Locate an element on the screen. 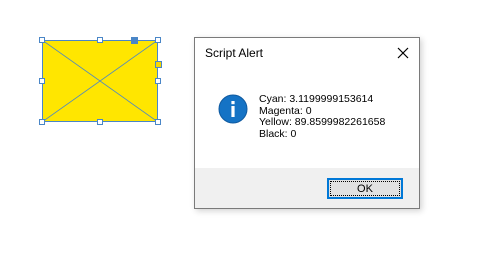  ok-button: OK is located at coordinates (365, 188).